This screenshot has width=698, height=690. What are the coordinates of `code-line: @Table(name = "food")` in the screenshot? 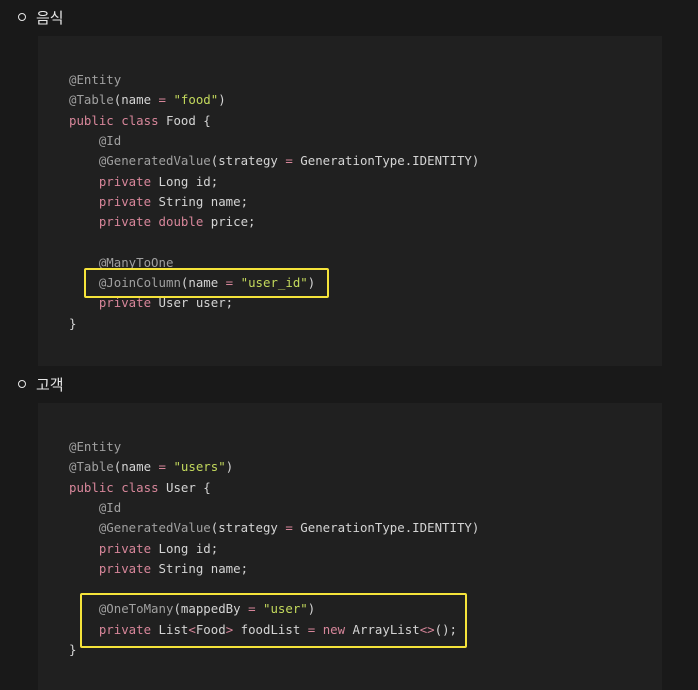 It's located at (147, 100).